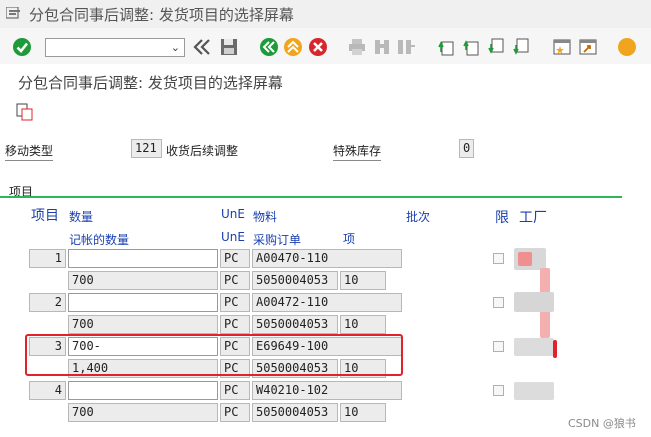  What do you see at coordinates (466, 148) in the screenshot?
I see `special-stock-field: 0` at bounding box center [466, 148].